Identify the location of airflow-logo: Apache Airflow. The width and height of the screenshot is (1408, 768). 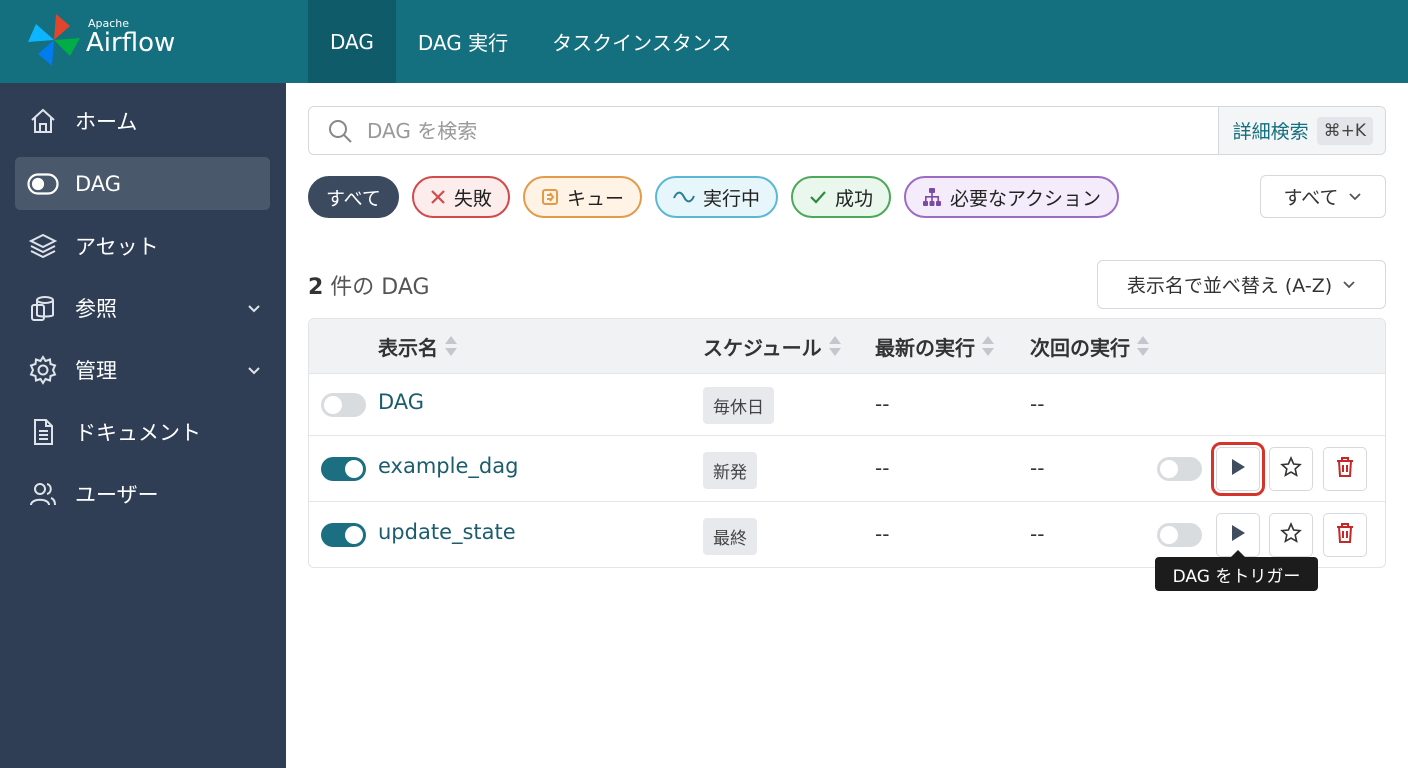
(143, 41).